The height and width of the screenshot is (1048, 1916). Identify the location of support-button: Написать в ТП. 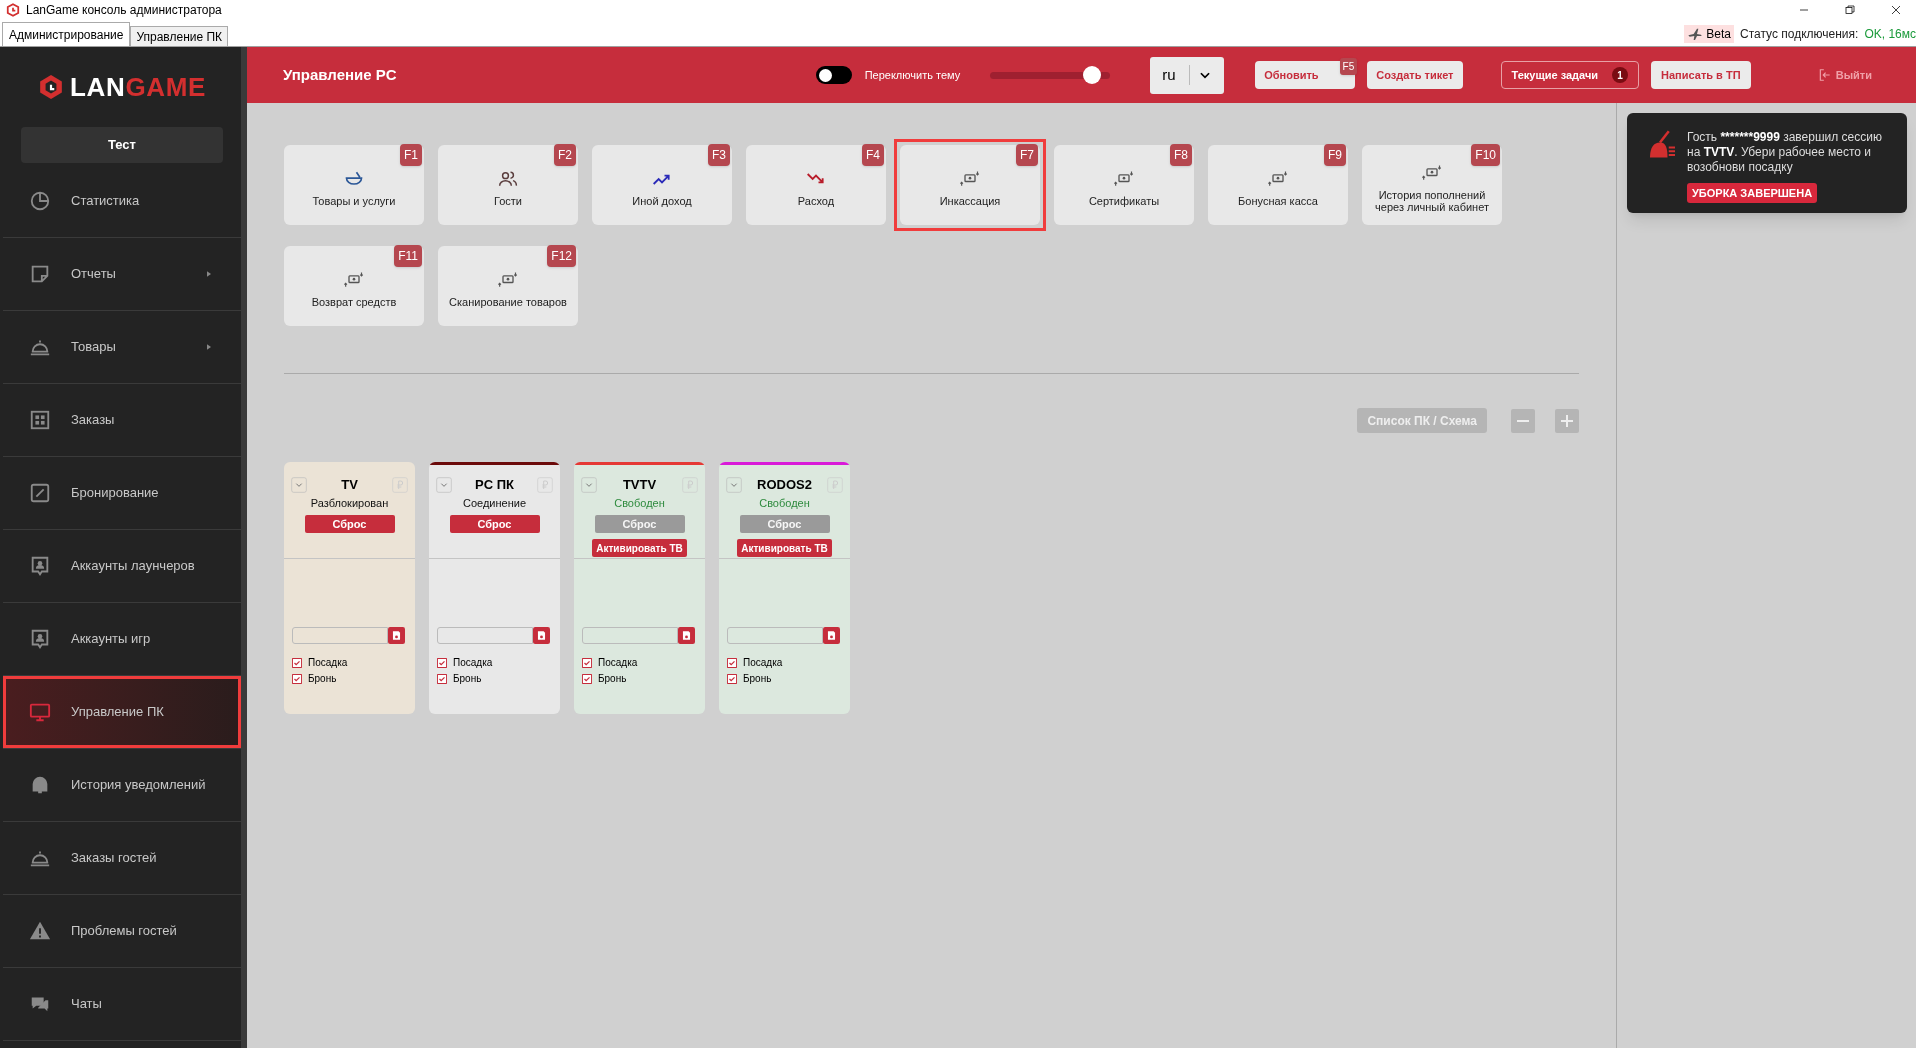
(1701, 75).